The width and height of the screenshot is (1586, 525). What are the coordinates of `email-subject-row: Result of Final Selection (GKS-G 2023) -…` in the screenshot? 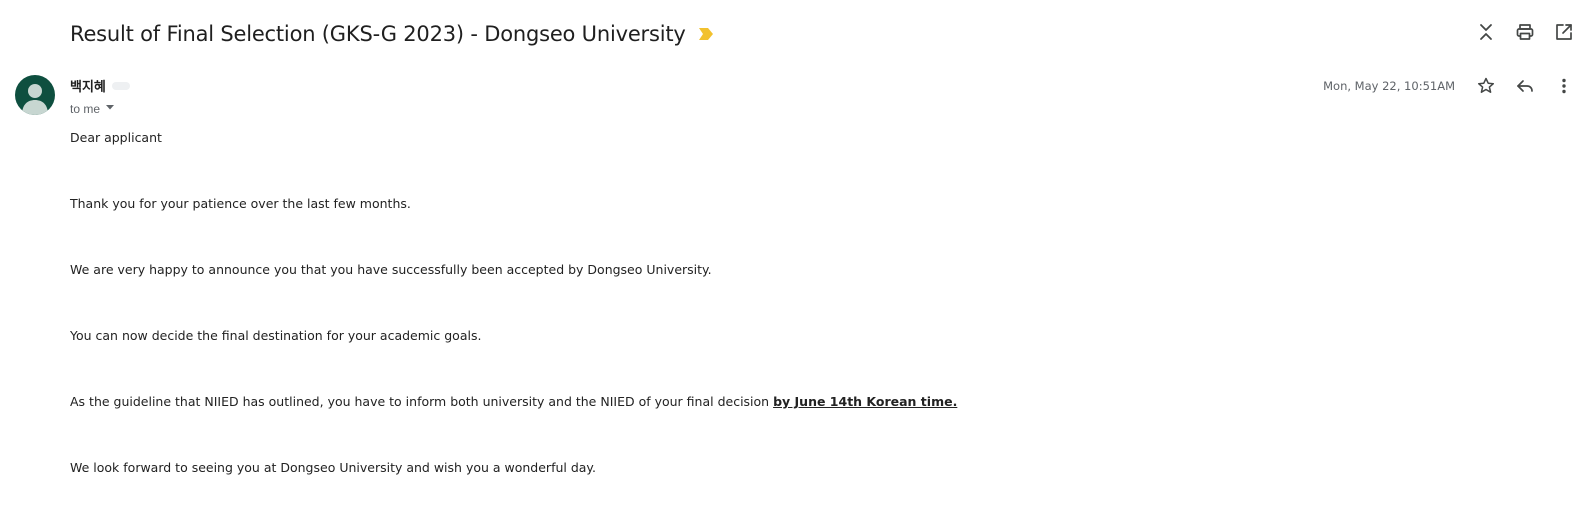 It's located at (828, 34).